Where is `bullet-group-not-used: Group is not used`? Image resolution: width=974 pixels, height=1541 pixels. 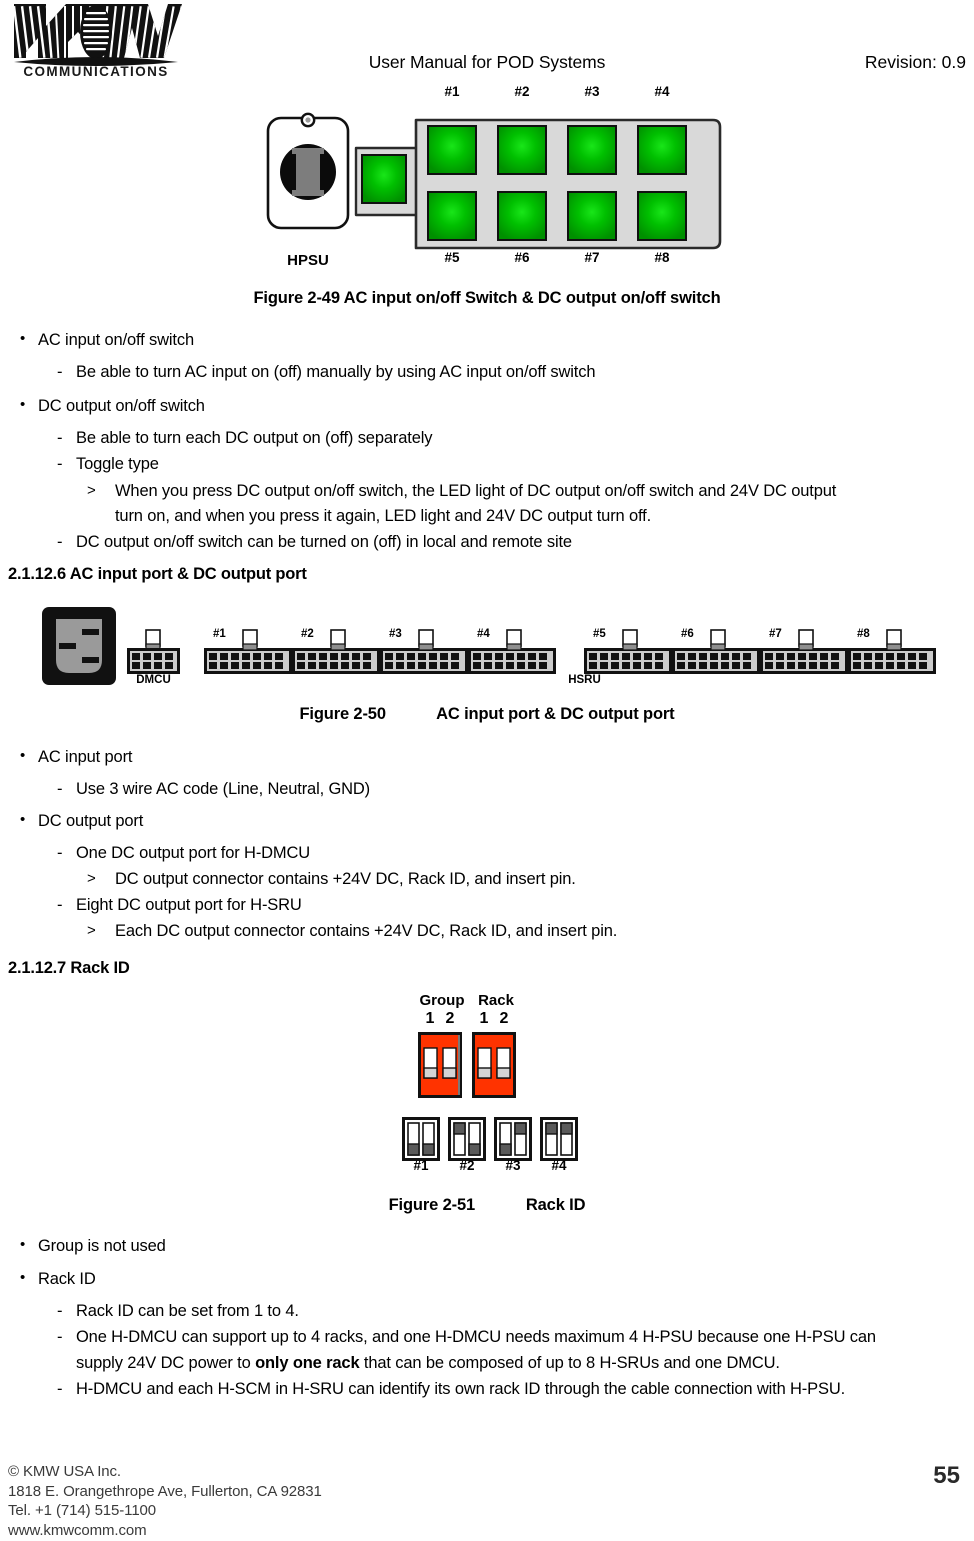 bullet-group-not-used: Group is not used is located at coordinates (93, 1246).